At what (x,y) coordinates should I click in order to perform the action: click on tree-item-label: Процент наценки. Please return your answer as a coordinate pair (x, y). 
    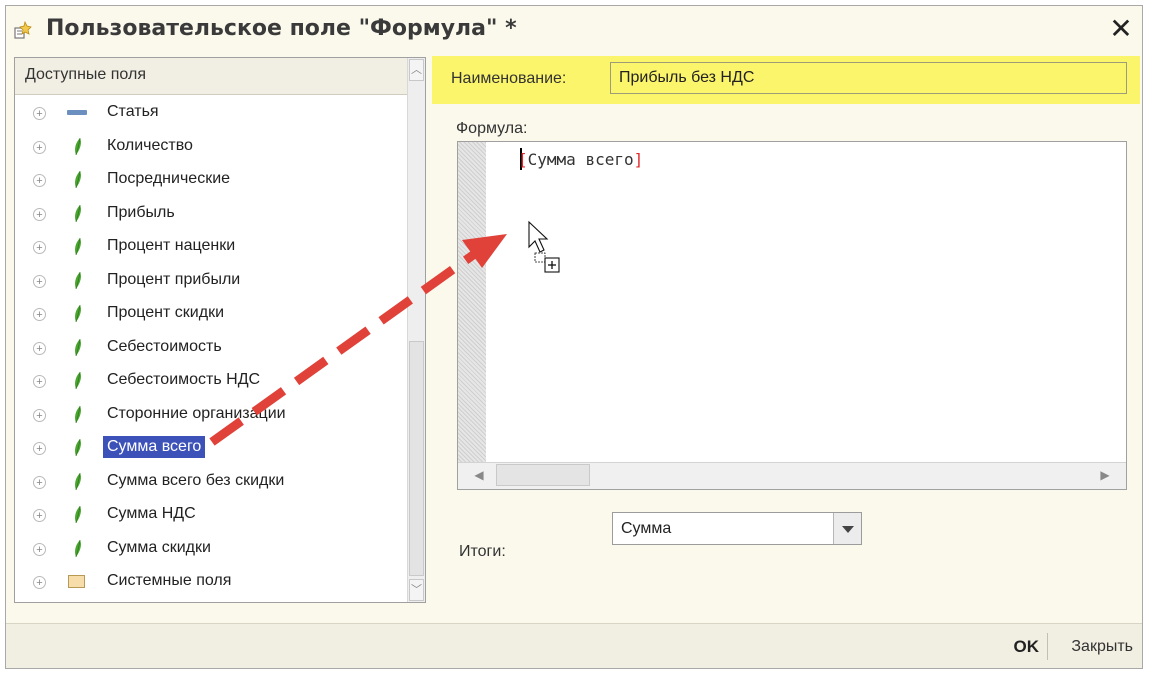
    Looking at the image, I should click on (171, 245).